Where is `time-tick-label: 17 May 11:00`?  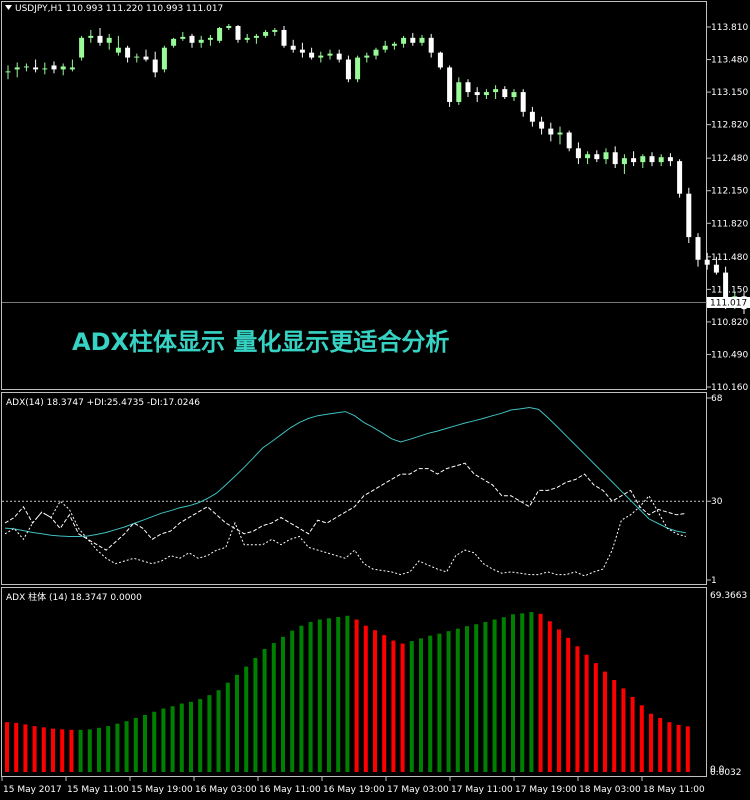
time-tick-label: 17 May 11:00 is located at coordinates (482, 790).